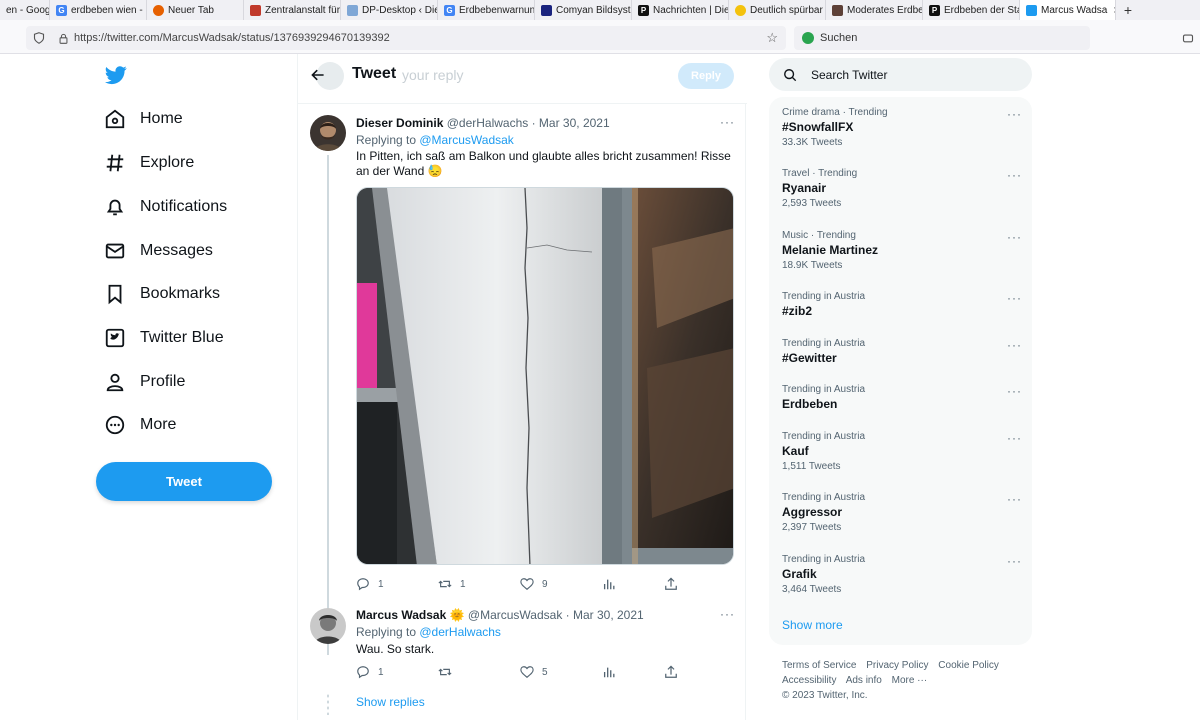  I want to click on terms-link: Terms of Service, so click(819, 665).